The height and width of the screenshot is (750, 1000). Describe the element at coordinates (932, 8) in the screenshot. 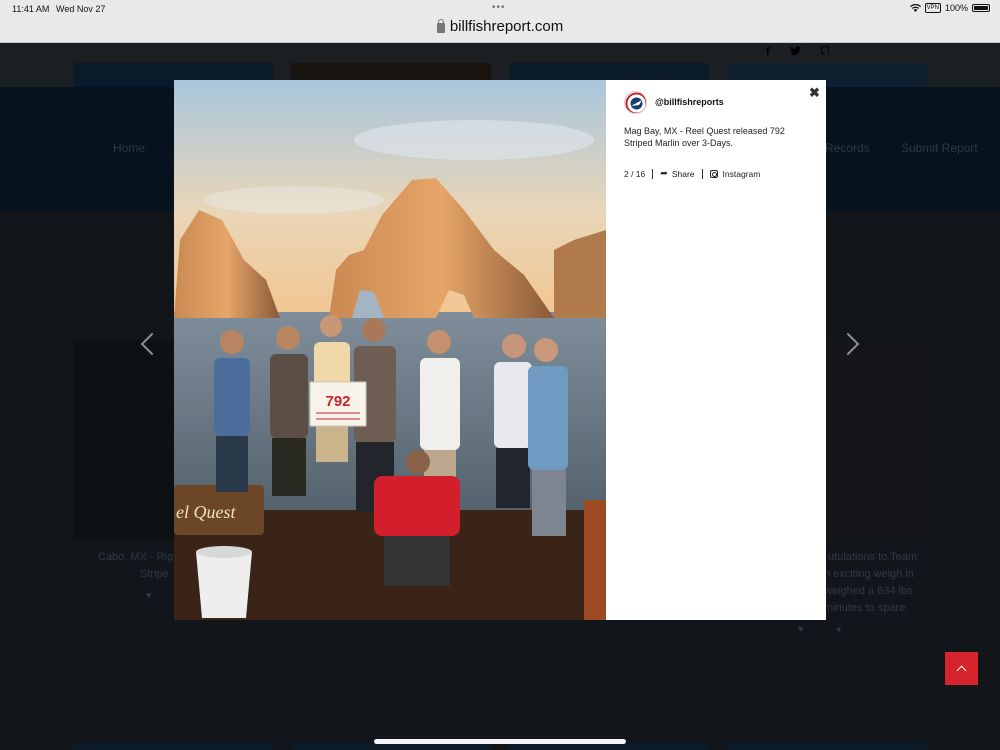

I see `vpn-badge: VPN` at that location.